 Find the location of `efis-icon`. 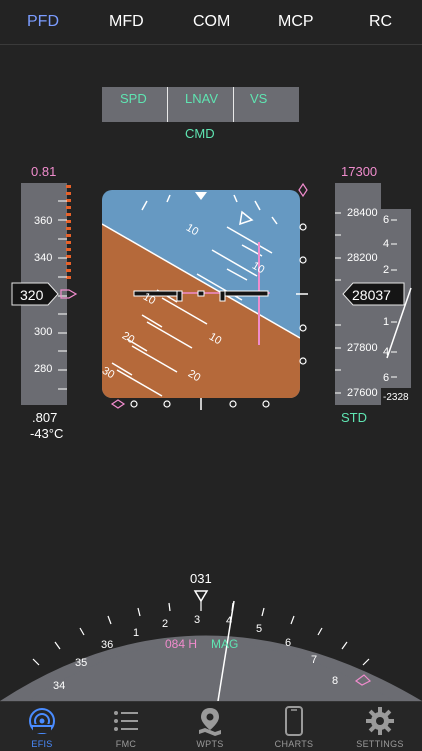

efis-icon is located at coordinates (42, 721).